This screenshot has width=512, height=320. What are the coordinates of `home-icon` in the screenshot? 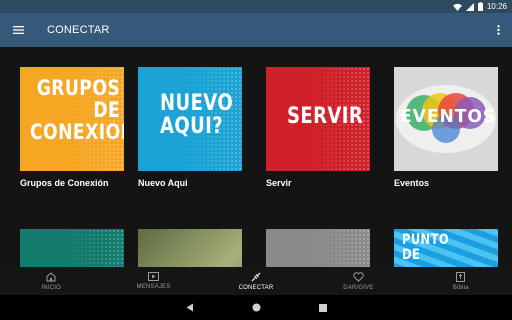 It's located at (51, 276).